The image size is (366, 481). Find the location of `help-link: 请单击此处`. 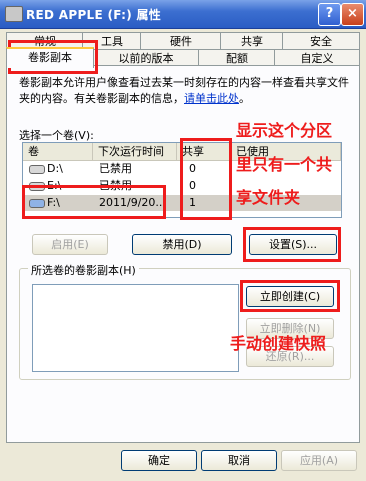

help-link: 请单击此处 is located at coordinates (211, 98).